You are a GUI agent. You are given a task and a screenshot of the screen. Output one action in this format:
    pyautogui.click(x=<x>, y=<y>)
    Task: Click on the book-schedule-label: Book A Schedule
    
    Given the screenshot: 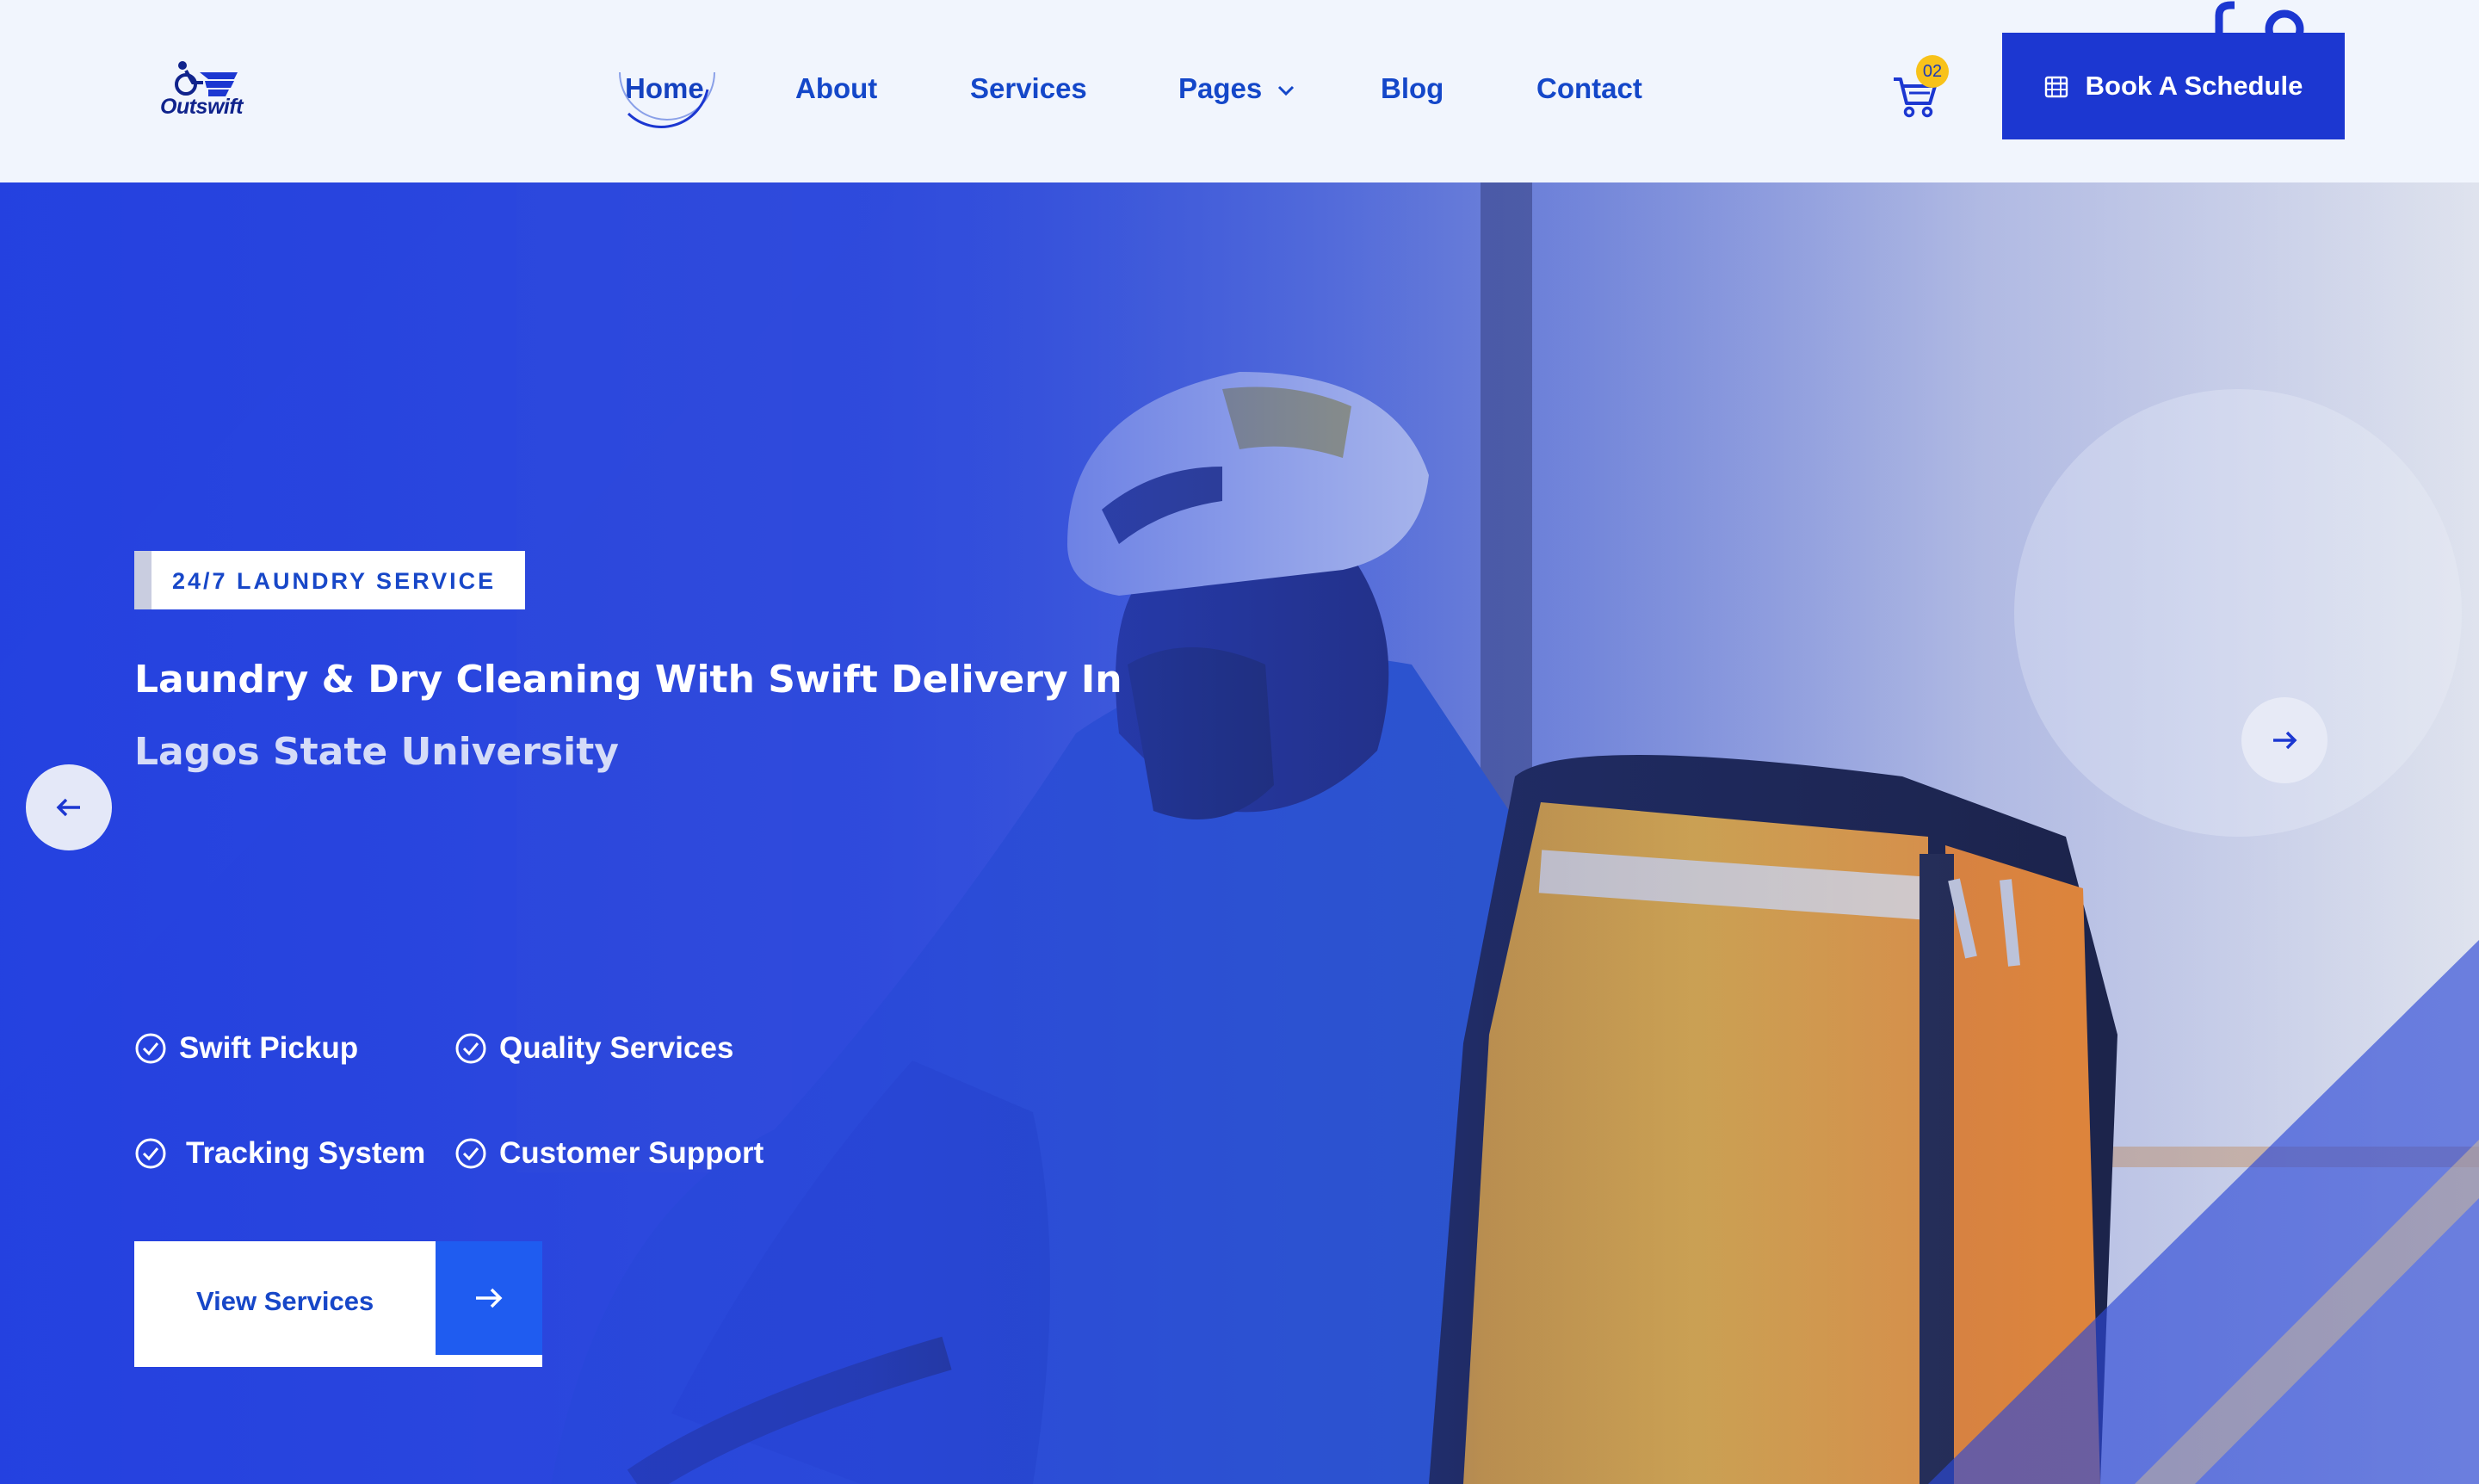 What is the action you would take?
    pyautogui.click(x=2194, y=86)
    